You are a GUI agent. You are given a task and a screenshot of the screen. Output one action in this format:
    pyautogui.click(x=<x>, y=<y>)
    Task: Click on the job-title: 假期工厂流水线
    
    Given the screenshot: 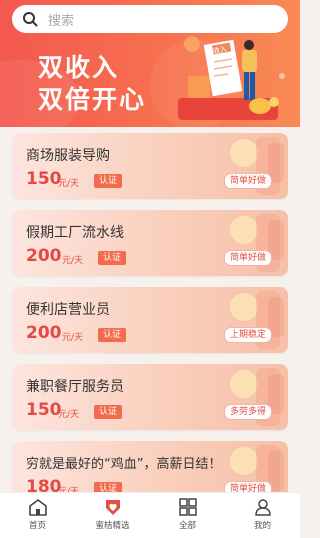 What is the action you would take?
    pyautogui.click(x=75, y=233)
    